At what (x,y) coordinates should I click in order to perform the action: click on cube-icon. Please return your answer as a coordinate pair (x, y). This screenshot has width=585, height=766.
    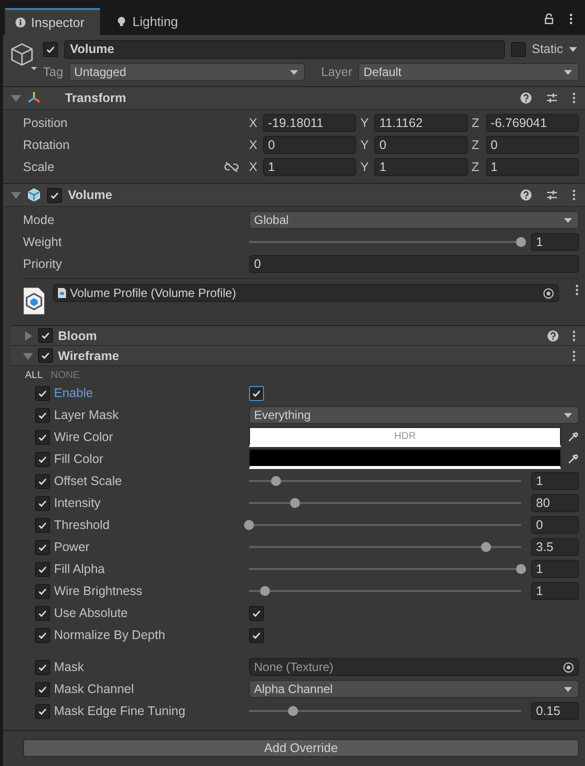
    Looking at the image, I should click on (24, 56).